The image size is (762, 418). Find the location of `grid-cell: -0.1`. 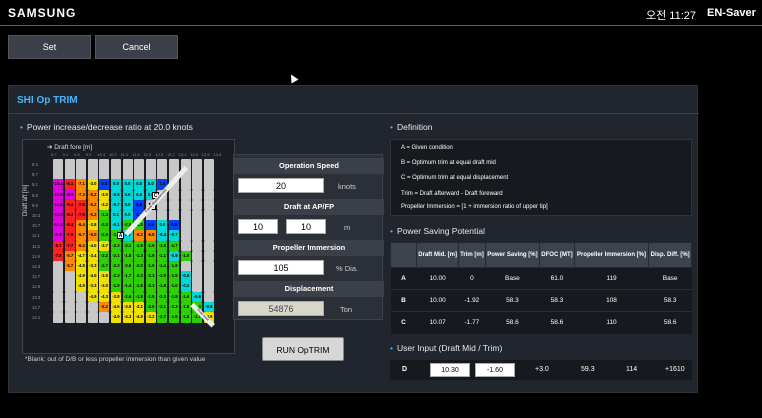

grid-cell: -0.1 is located at coordinates (116, 225).